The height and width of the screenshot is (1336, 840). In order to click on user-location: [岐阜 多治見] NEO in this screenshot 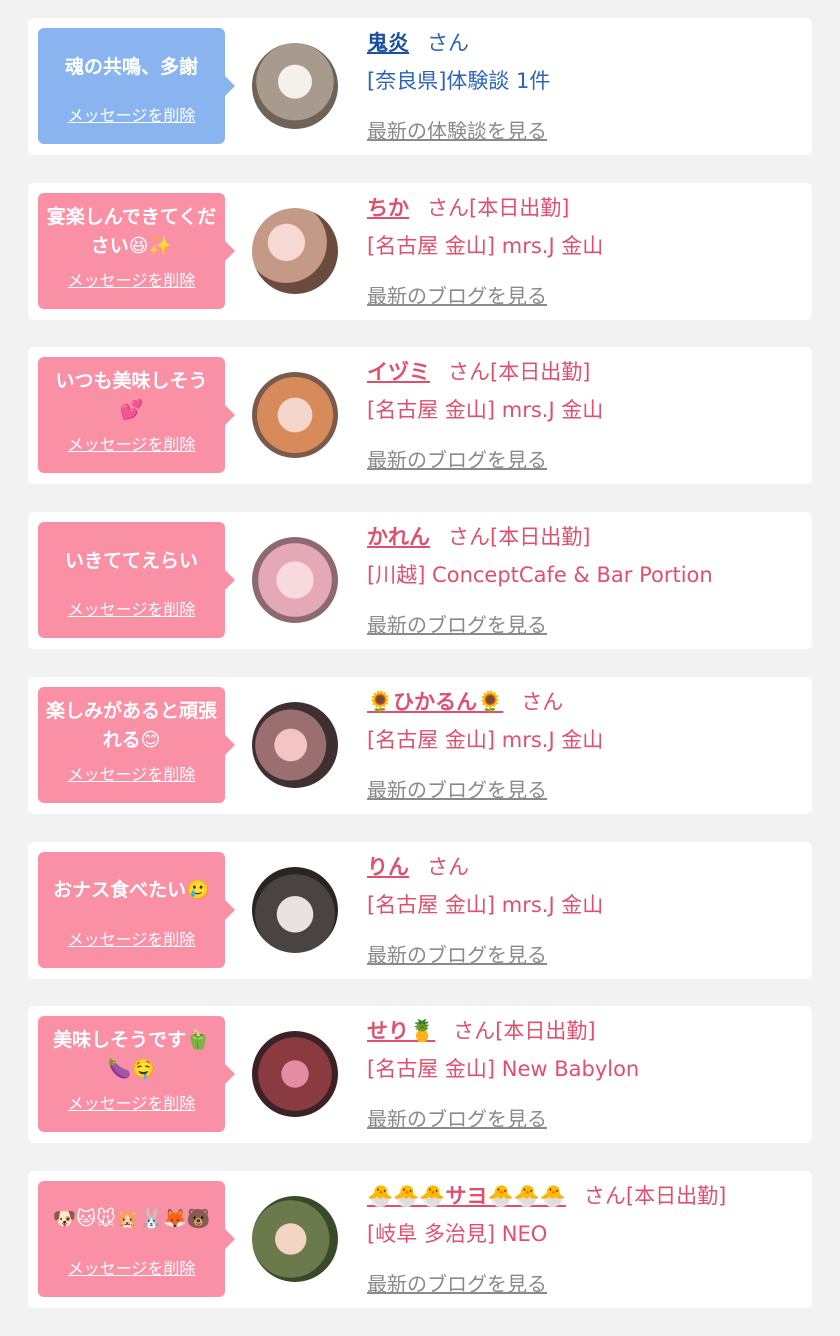, I will do `click(457, 1233)`.